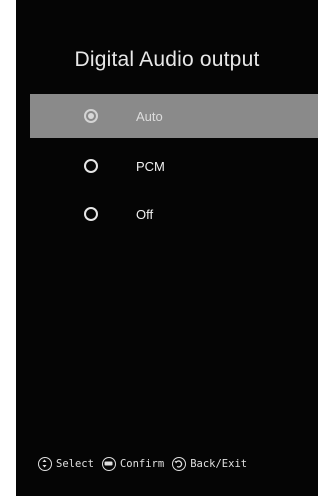 This screenshot has height=496, width=326. What do you see at coordinates (149, 116) in the screenshot?
I see `option-label: Auto` at bounding box center [149, 116].